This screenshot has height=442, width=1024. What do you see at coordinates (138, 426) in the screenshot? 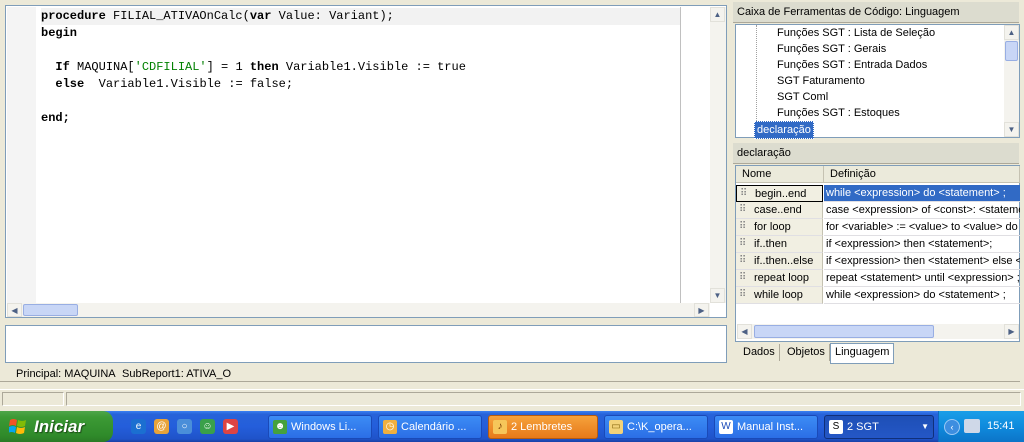
I see `internet-explorer-icon: e` at bounding box center [138, 426].